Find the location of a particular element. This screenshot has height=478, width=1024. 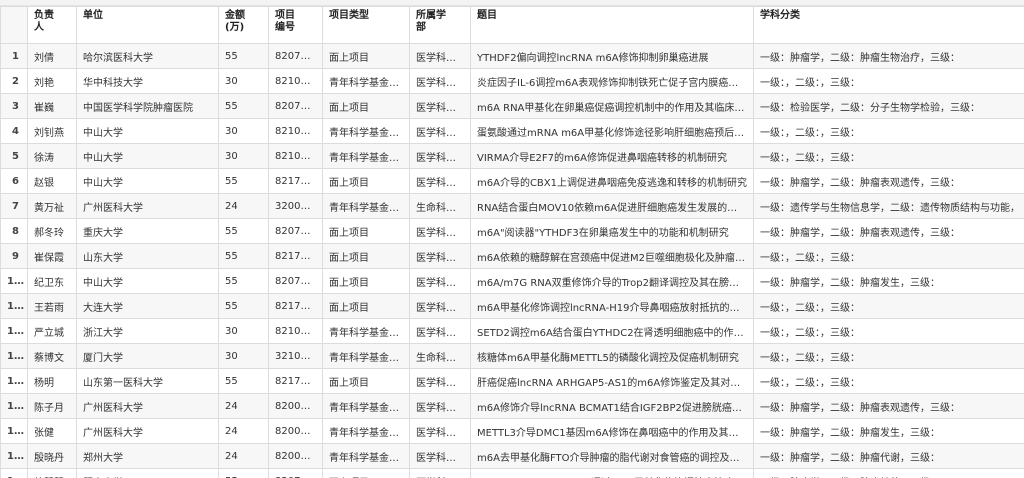

cell-fuzeren: 崔保霞 is located at coordinates (52, 256).